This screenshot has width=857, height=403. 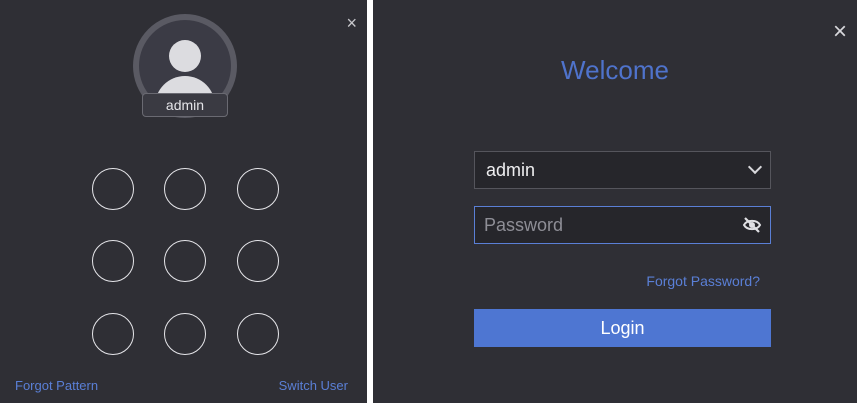 What do you see at coordinates (511, 170) in the screenshot?
I see `username-value: admin` at bounding box center [511, 170].